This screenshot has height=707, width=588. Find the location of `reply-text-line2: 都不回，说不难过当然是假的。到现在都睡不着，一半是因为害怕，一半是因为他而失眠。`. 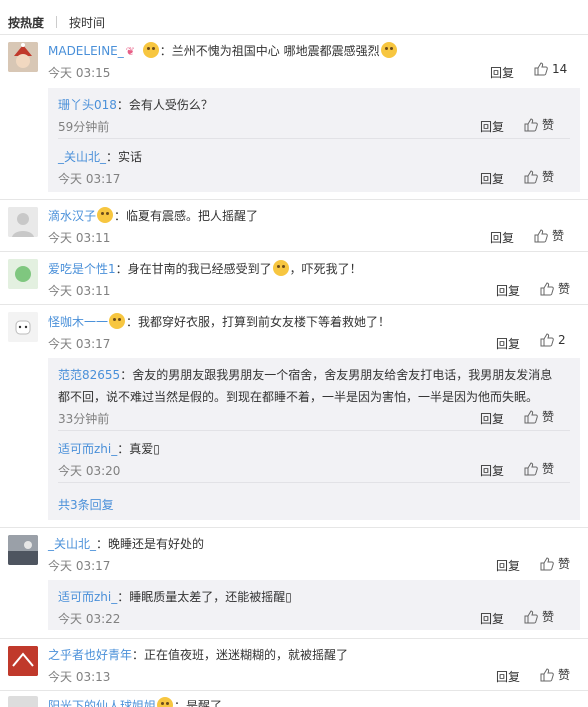

reply-text-line2: 都不回，说不难过当然是假的。到现在都睡不着，一半是因为害怕，一半是因为他而失眠。 is located at coordinates (298, 397).